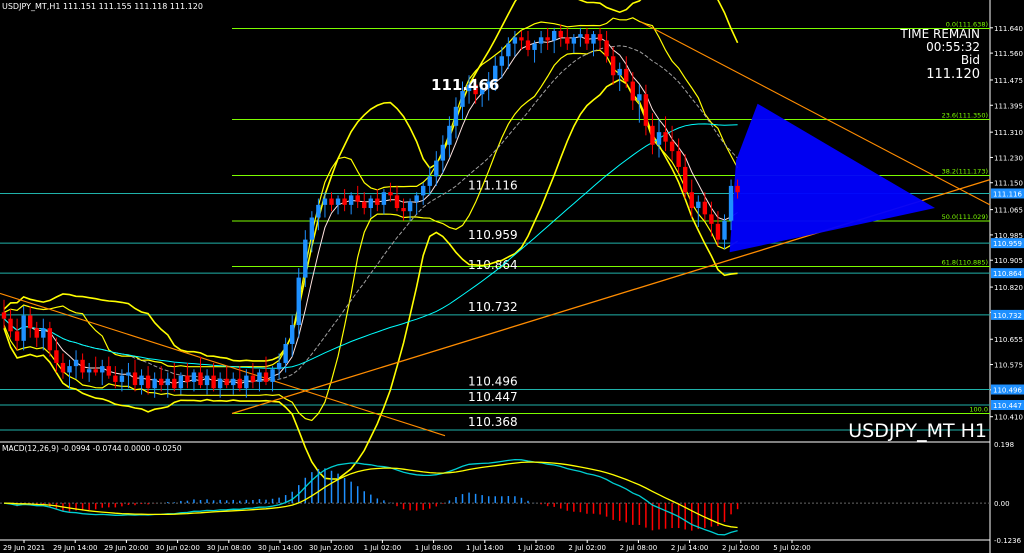 The height and width of the screenshot is (553, 1024). What do you see at coordinates (1008, 184) in the screenshot?
I see `y-tick-label: 111.150` at bounding box center [1008, 184].